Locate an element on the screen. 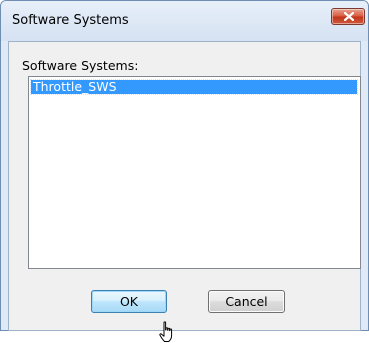  close-icon is located at coordinates (349, 16).